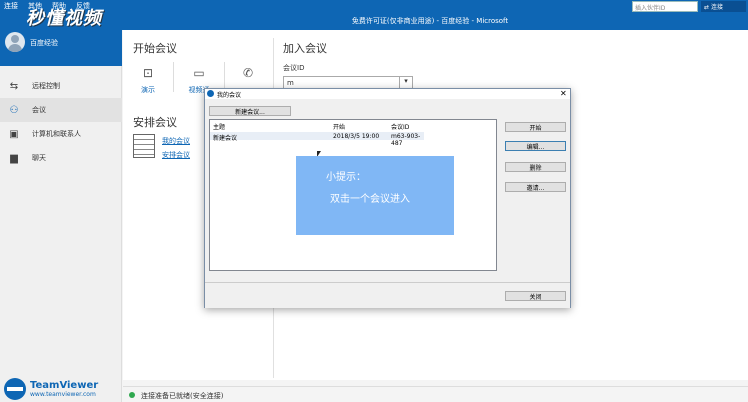 The image size is (748, 402). What do you see at coordinates (370, 199) in the screenshot?
I see `tip-text: 双击一个会议进入` at bounding box center [370, 199].